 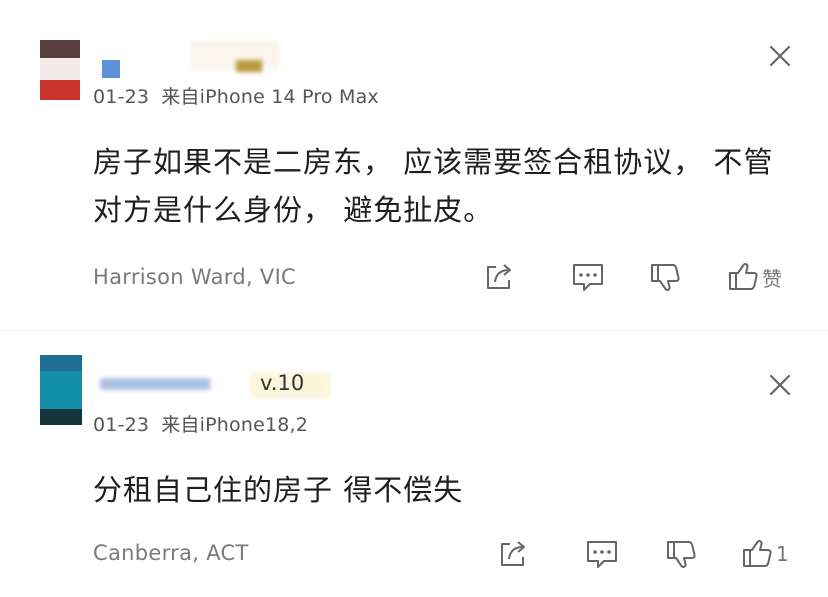 What do you see at coordinates (235, 425) in the screenshot?
I see `comment-device: 来自iPhone18,2` at bounding box center [235, 425].